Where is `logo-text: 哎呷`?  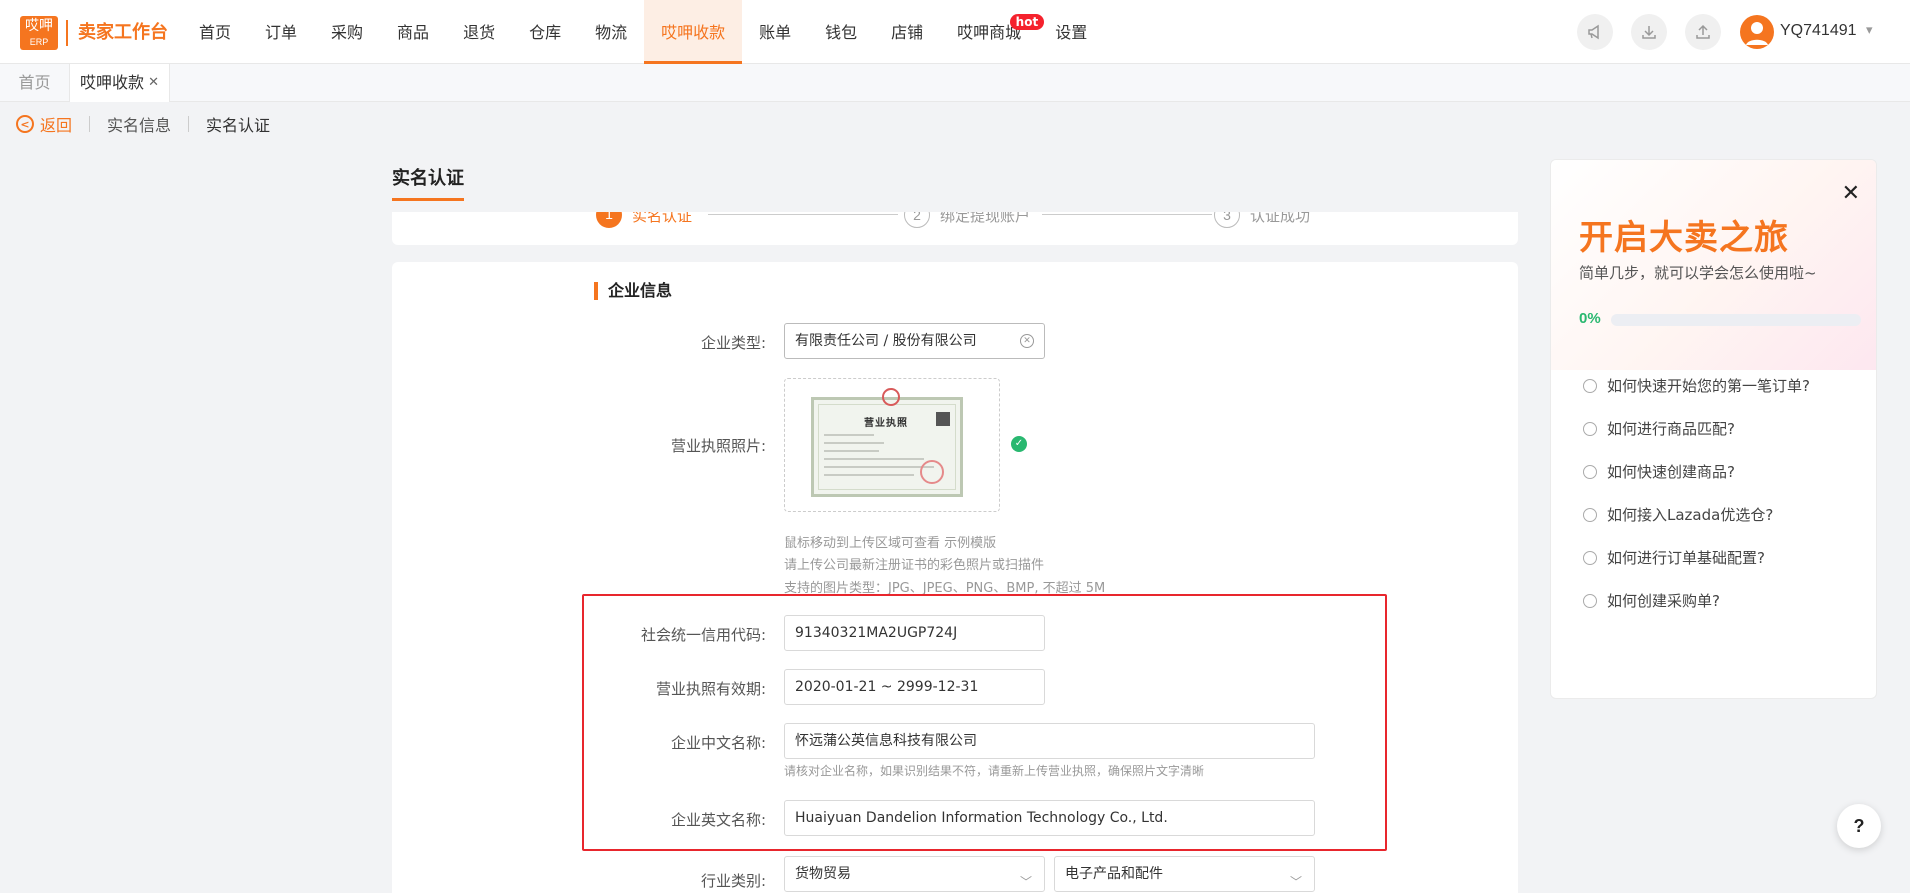
logo-text: 哎呷 is located at coordinates (39, 26).